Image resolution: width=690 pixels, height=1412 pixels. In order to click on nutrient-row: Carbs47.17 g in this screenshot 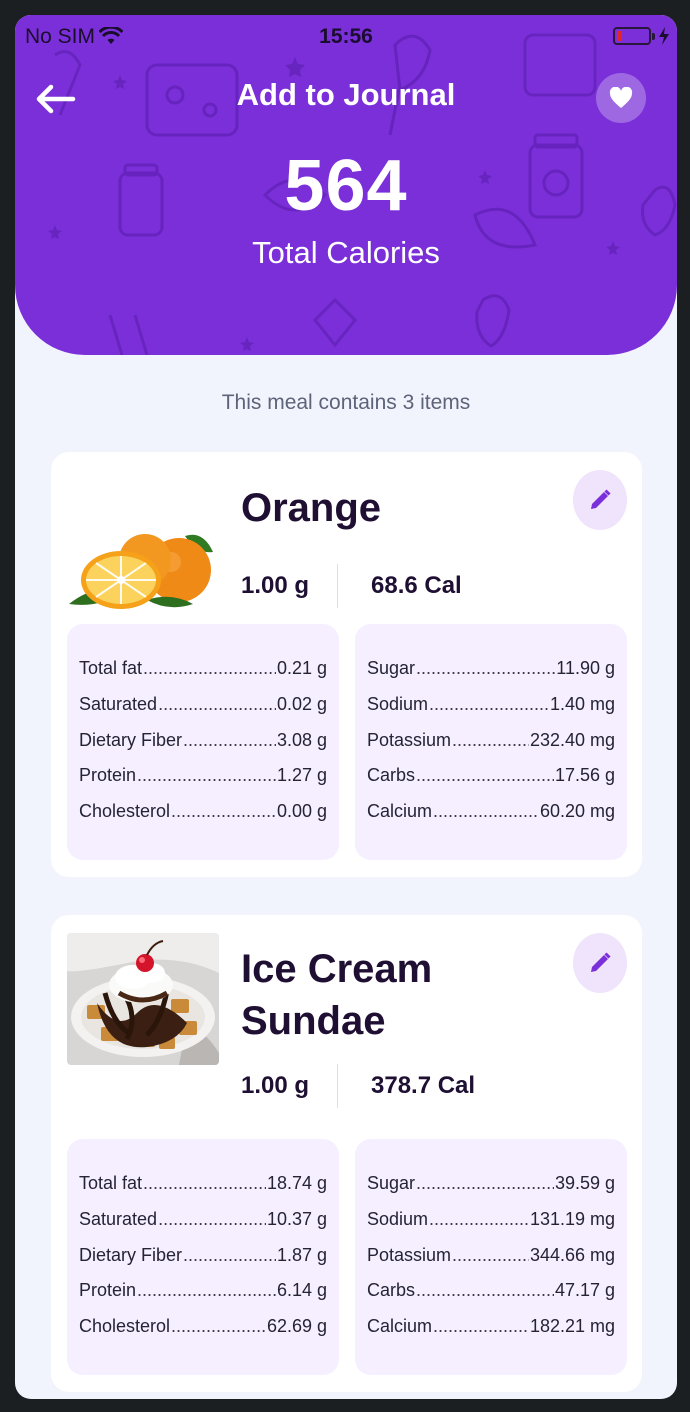, I will do `click(491, 1298)`.